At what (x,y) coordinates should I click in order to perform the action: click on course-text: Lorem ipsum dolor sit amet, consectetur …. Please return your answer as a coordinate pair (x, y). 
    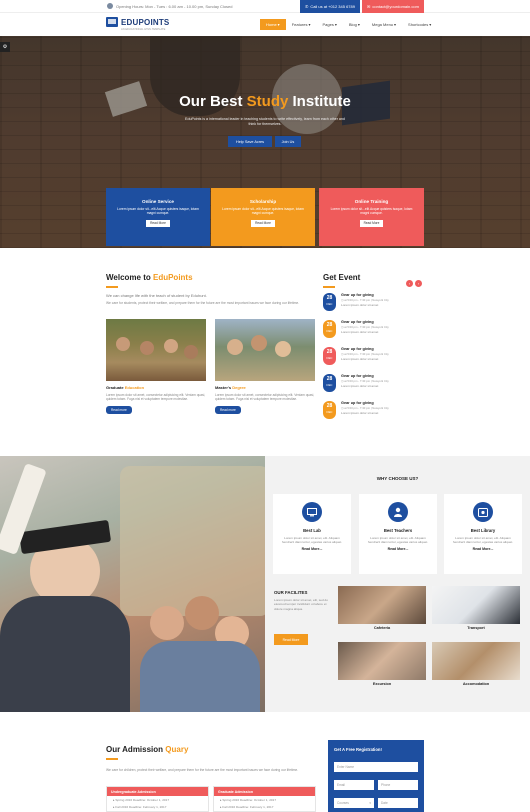
    Looking at the image, I should click on (265, 397).